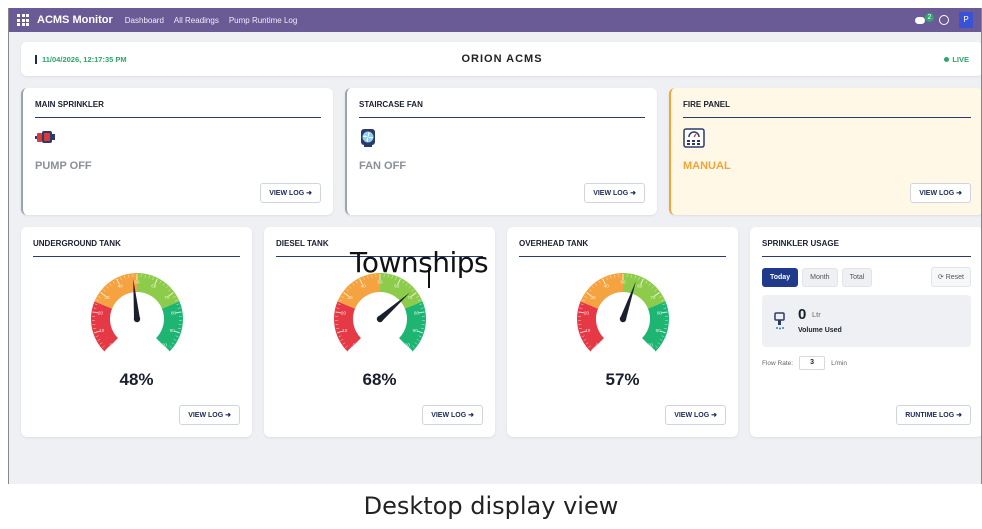 This screenshot has width=982, height=529. What do you see at coordinates (178, 109) in the screenshot?
I see `card-title: MAIN SPRINKLER` at bounding box center [178, 109].